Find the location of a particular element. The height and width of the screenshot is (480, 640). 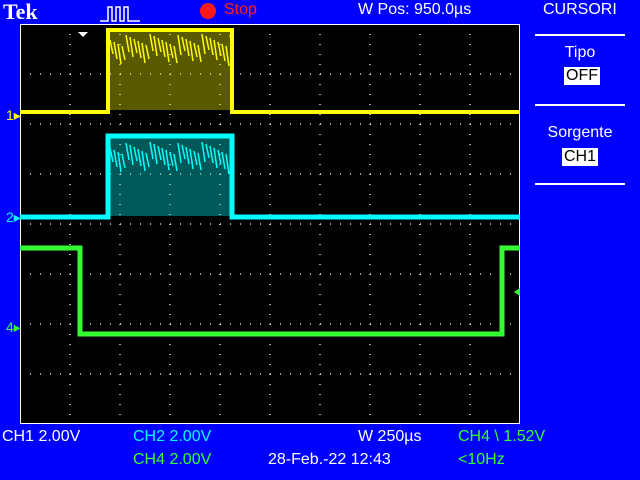

window-position: W Pos: 950.0µs is located at coordinates (415, 9).